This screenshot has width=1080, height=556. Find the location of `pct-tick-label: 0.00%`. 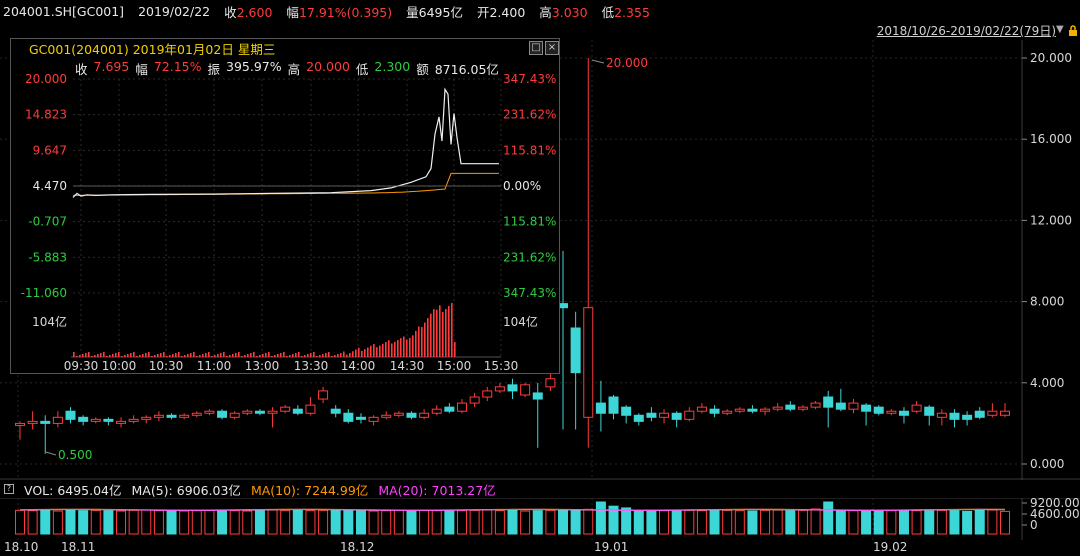

pct-tick-label: 0.00% is located at coordinates (522, 186).